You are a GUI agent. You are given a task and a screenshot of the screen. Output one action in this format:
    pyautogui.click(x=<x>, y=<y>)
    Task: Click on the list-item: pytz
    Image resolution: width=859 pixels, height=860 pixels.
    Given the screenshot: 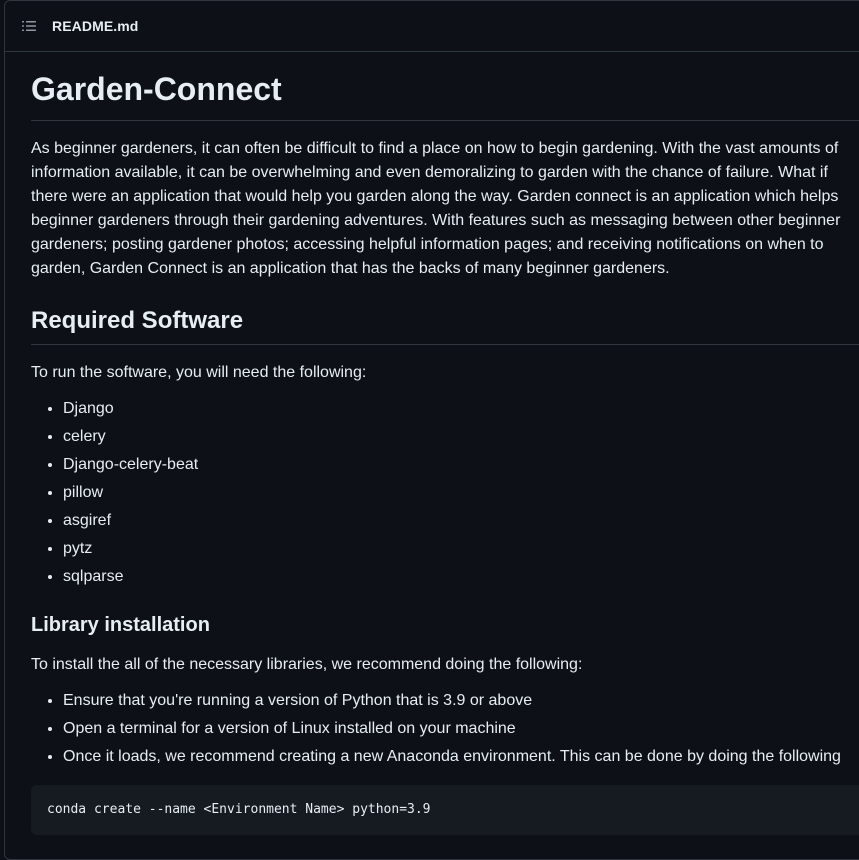 What is the action you would take?
    pyautogui.click(x=461, y=549)
    